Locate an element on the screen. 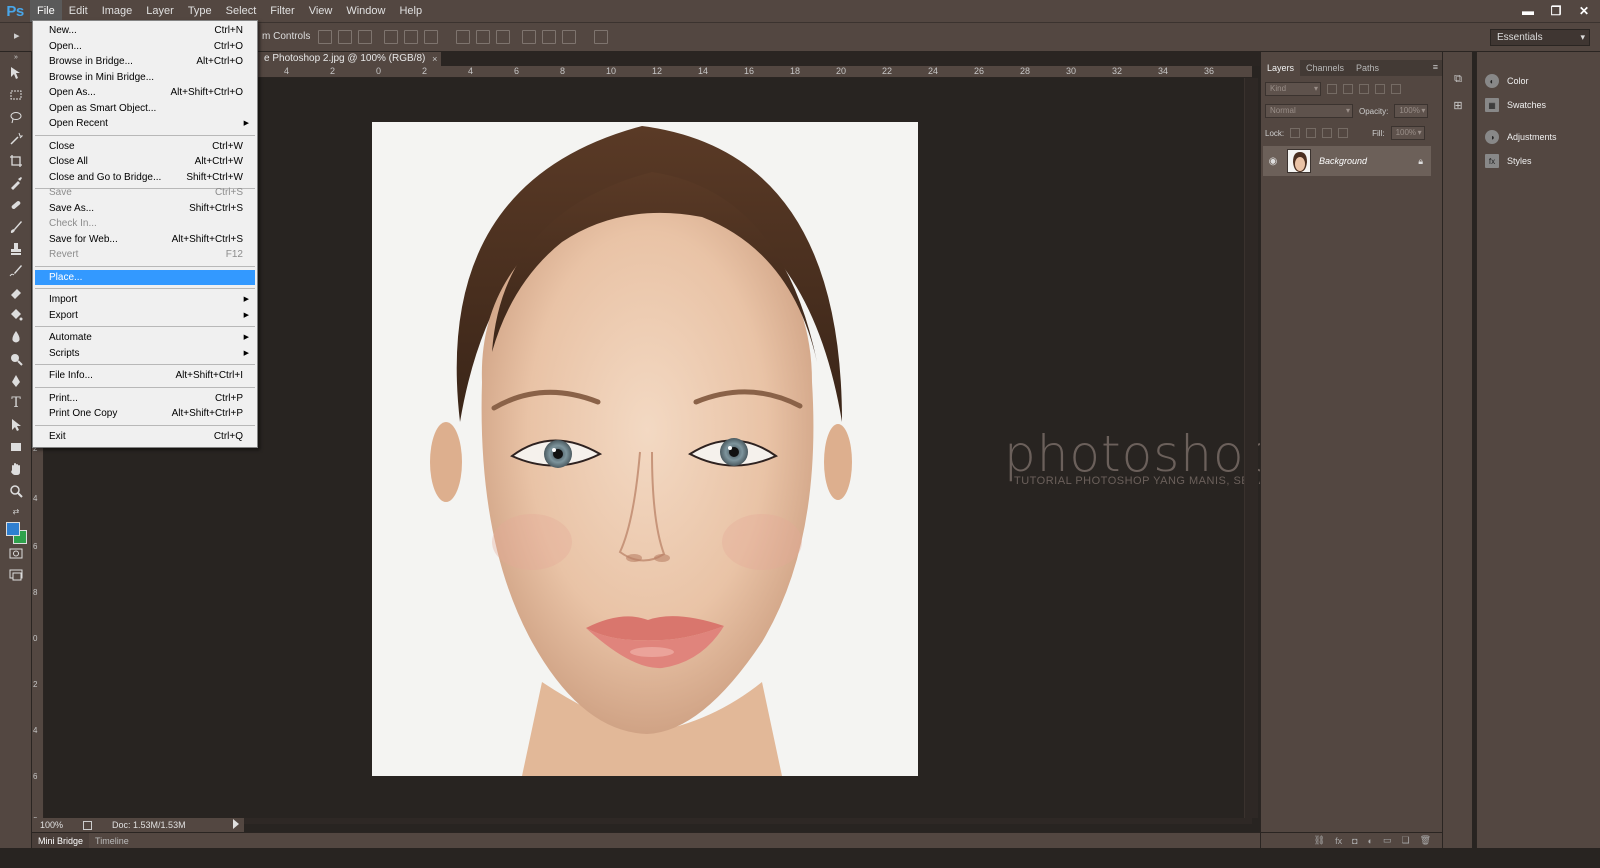  new-layer-icon: ❏ is located at coordinates (1405, 840).